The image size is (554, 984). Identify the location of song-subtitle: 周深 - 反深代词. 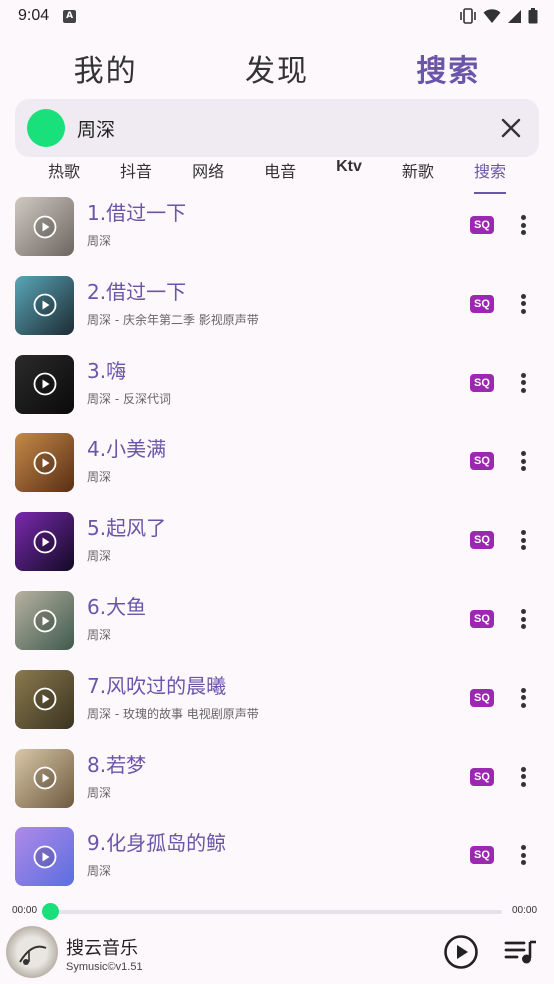
(129, 398).